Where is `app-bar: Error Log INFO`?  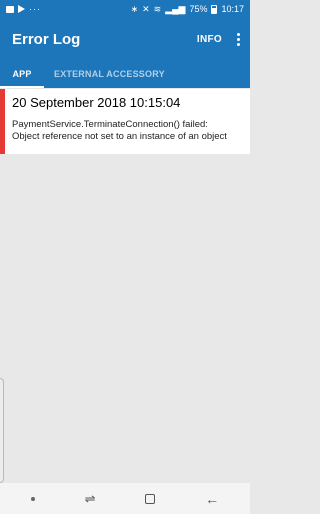 app-bar: Error Log INFO is located at coordinates (125, 39).